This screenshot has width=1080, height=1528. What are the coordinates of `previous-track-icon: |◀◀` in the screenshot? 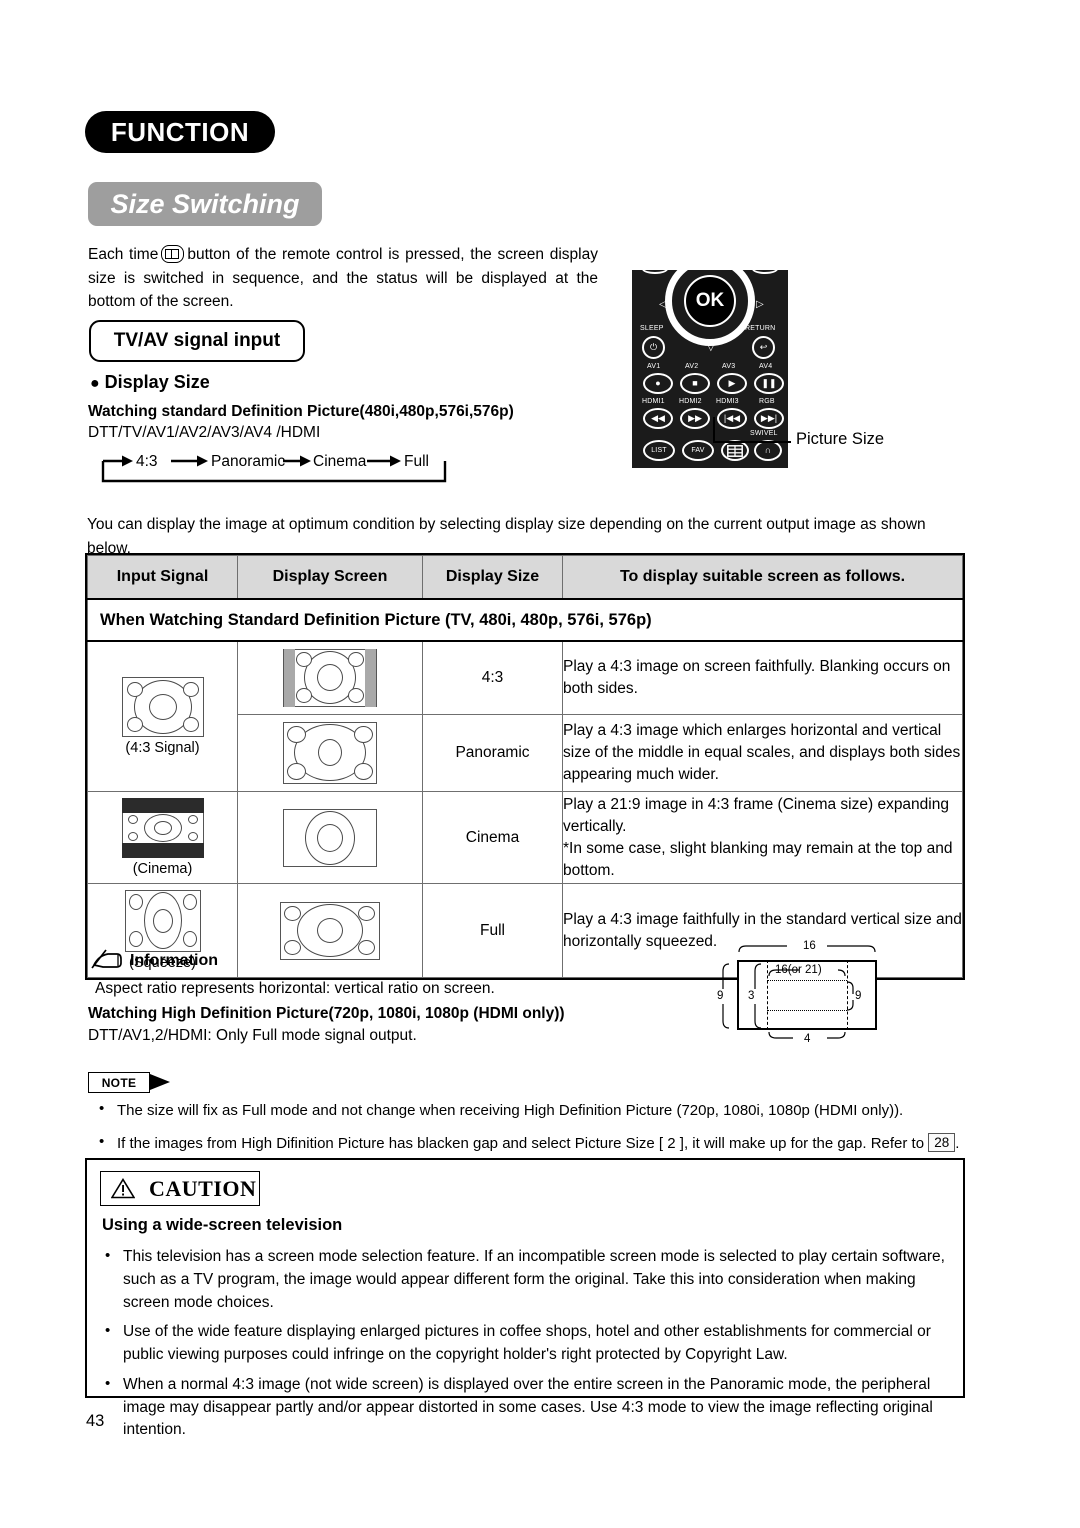 It's located at (732, 418).